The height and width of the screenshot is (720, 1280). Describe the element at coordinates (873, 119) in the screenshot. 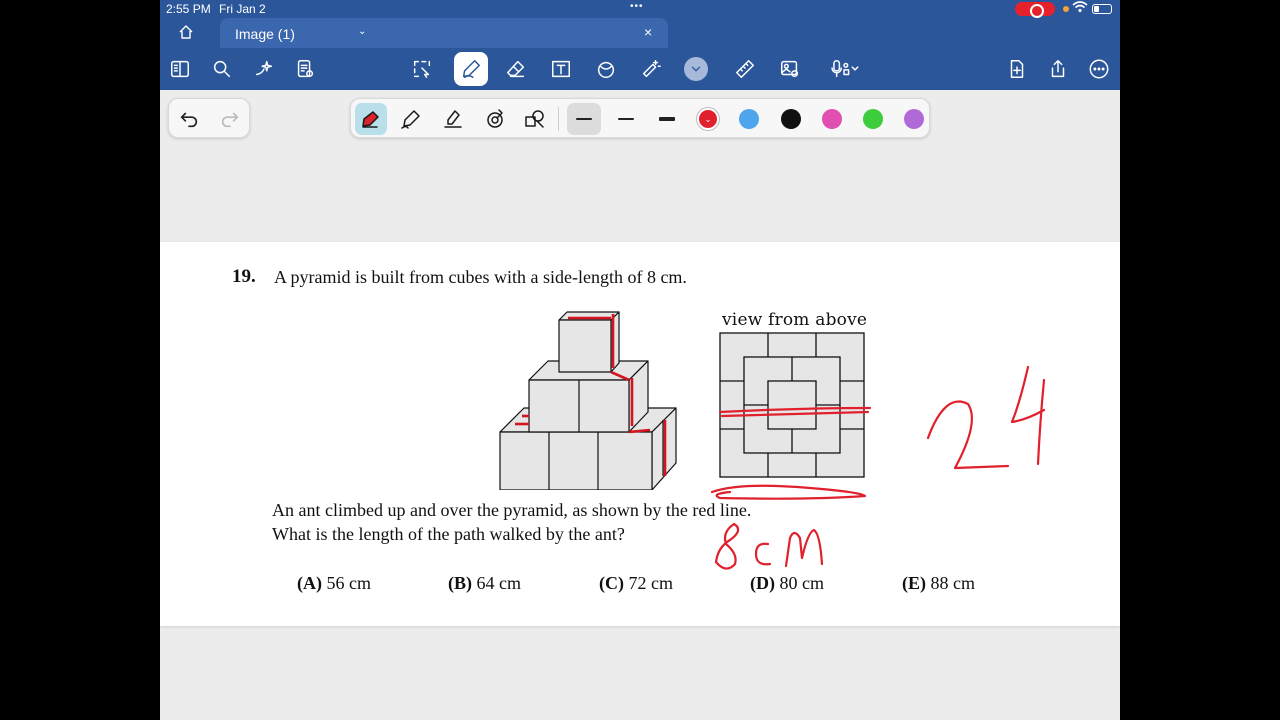

I see `color-swatch-green` at that location.